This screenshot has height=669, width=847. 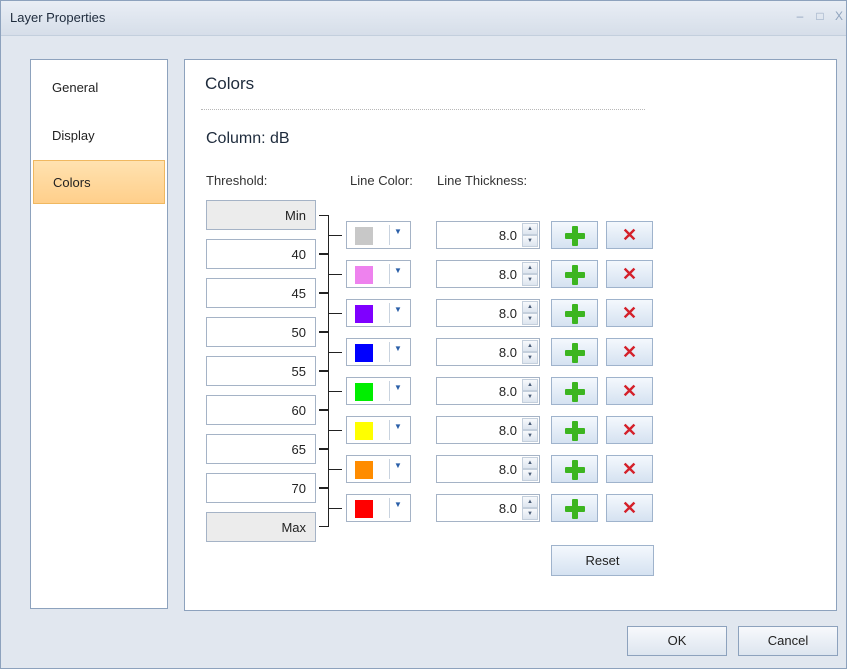 I want to click on delete-icon: ✕, so click(x=629, y=273).